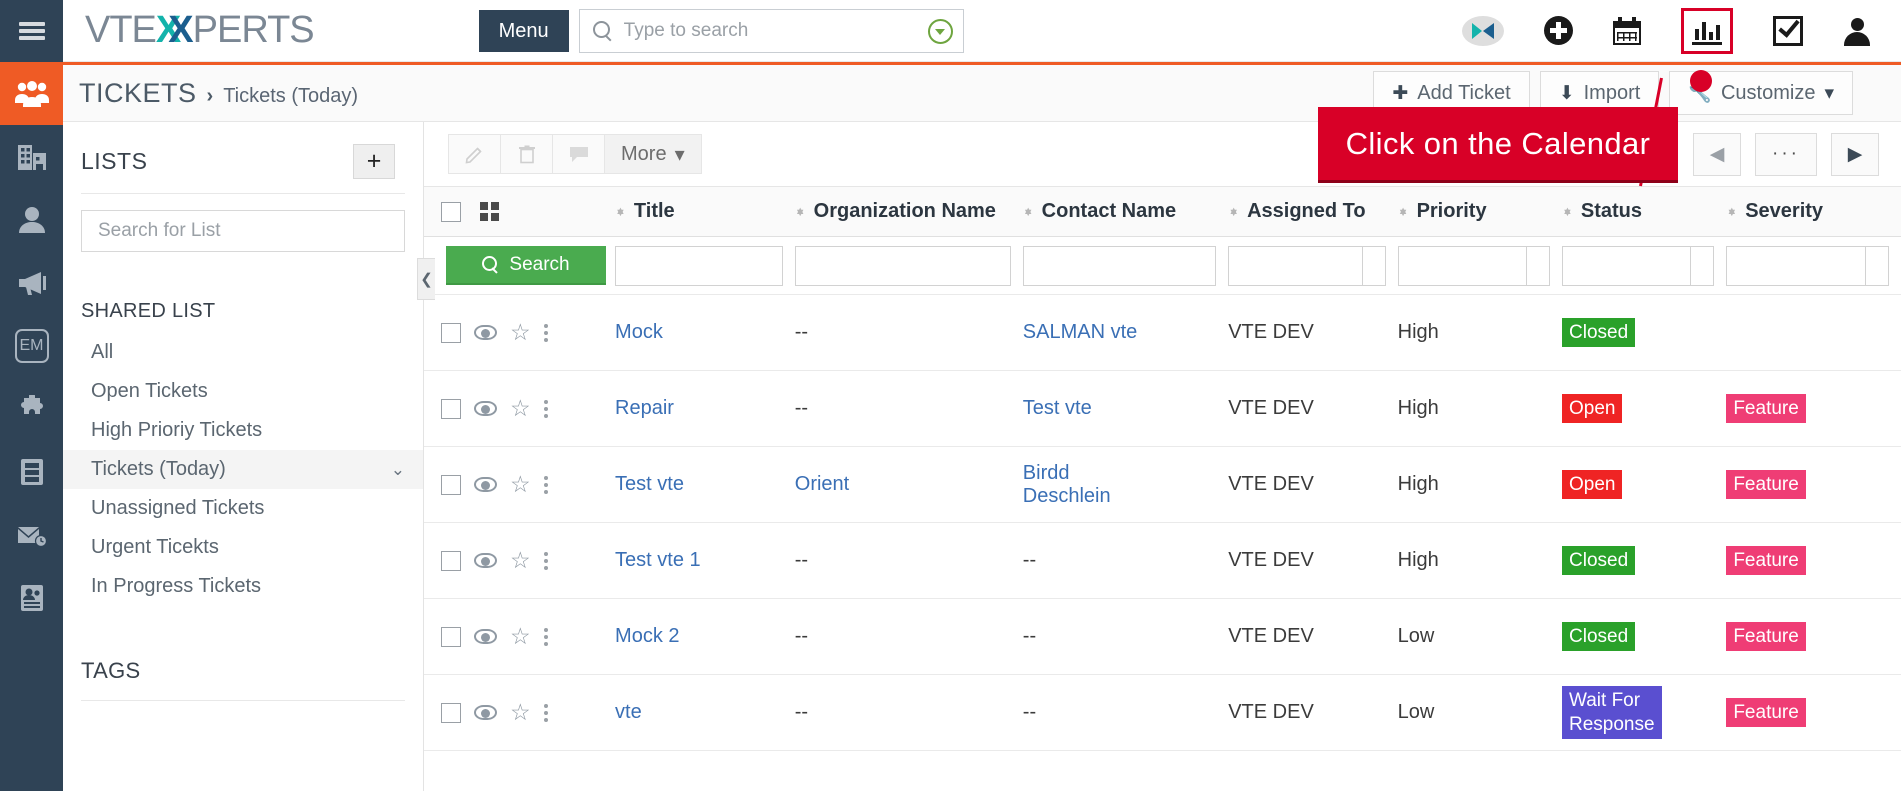 This screenshot has width=1901, height=791. What do you see at coordinates (1057, 408) in the screenshot?
I see `contact-link: Test vte` at bounding box center [1057, 408].